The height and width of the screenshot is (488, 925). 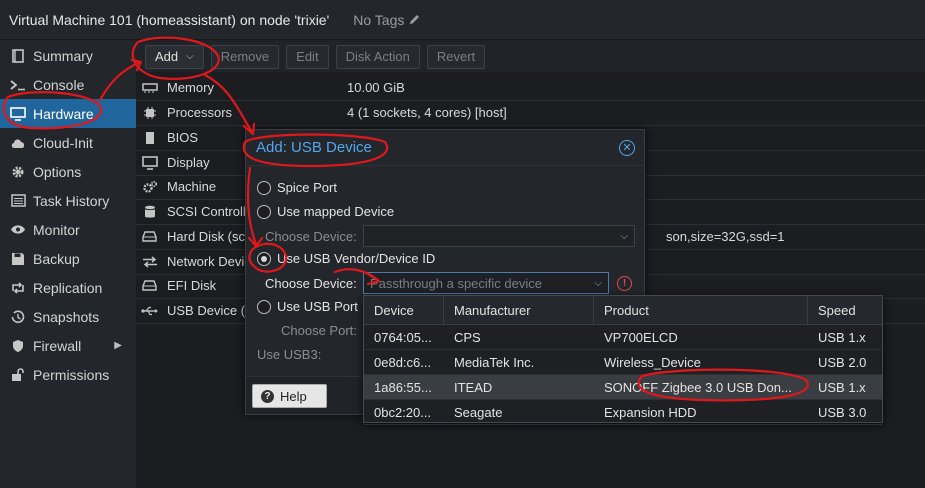 What do you see at coordinates (192, 286) in the screenshot?
I see `hardware-label: EFI Disk` at bounding box center [192, 286].